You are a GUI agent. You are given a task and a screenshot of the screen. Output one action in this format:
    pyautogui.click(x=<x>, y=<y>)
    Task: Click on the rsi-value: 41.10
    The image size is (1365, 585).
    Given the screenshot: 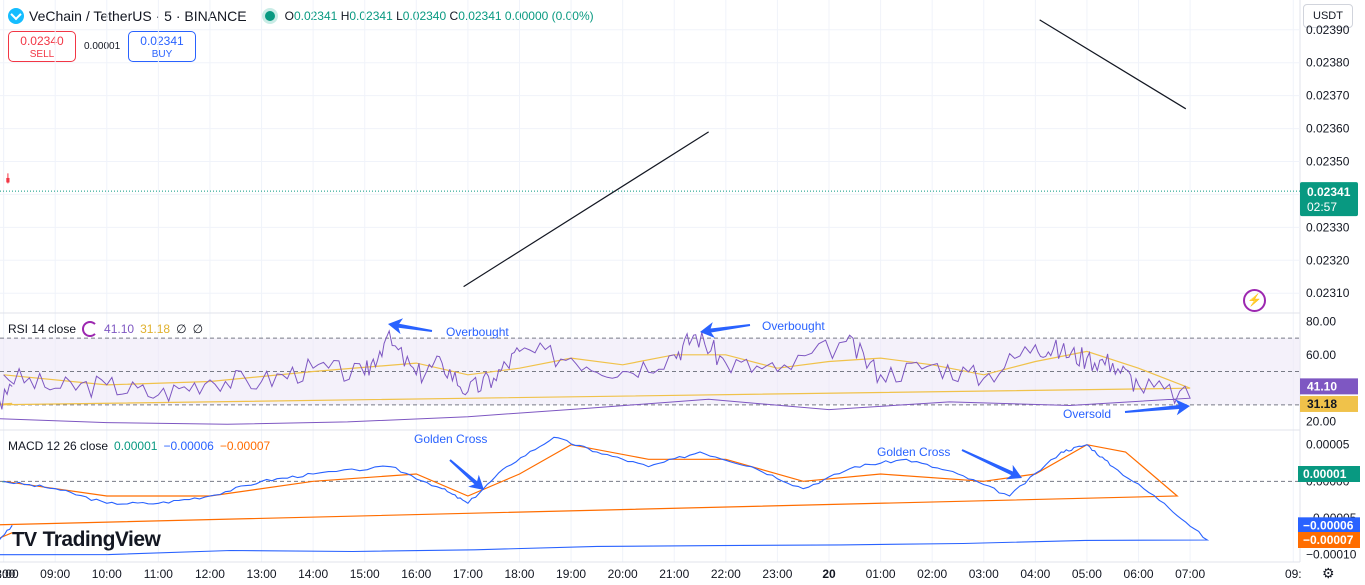 What is the action you would take?
    pyautogui.click(x=119, y=329)
    